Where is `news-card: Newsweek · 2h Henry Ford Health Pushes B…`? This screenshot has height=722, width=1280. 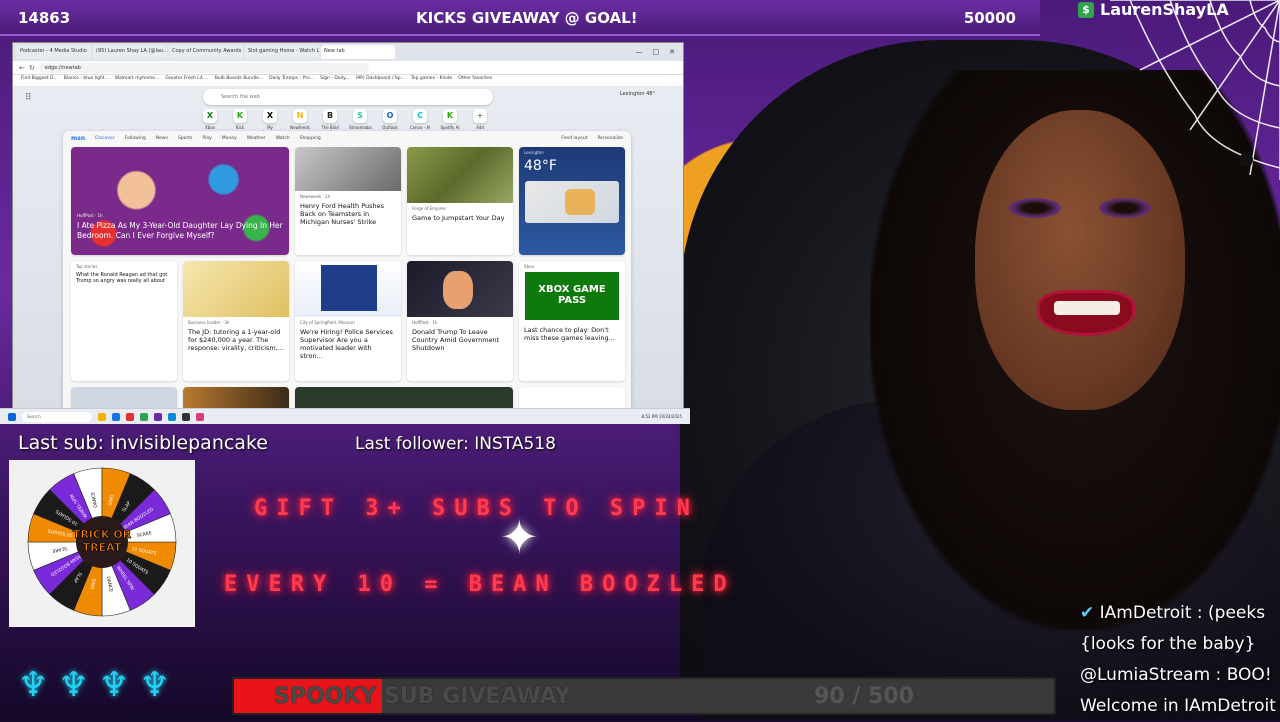 news-card: Newsweek · 2h Henry Ford Health Pushes B… is located at coordinates (348, 201).